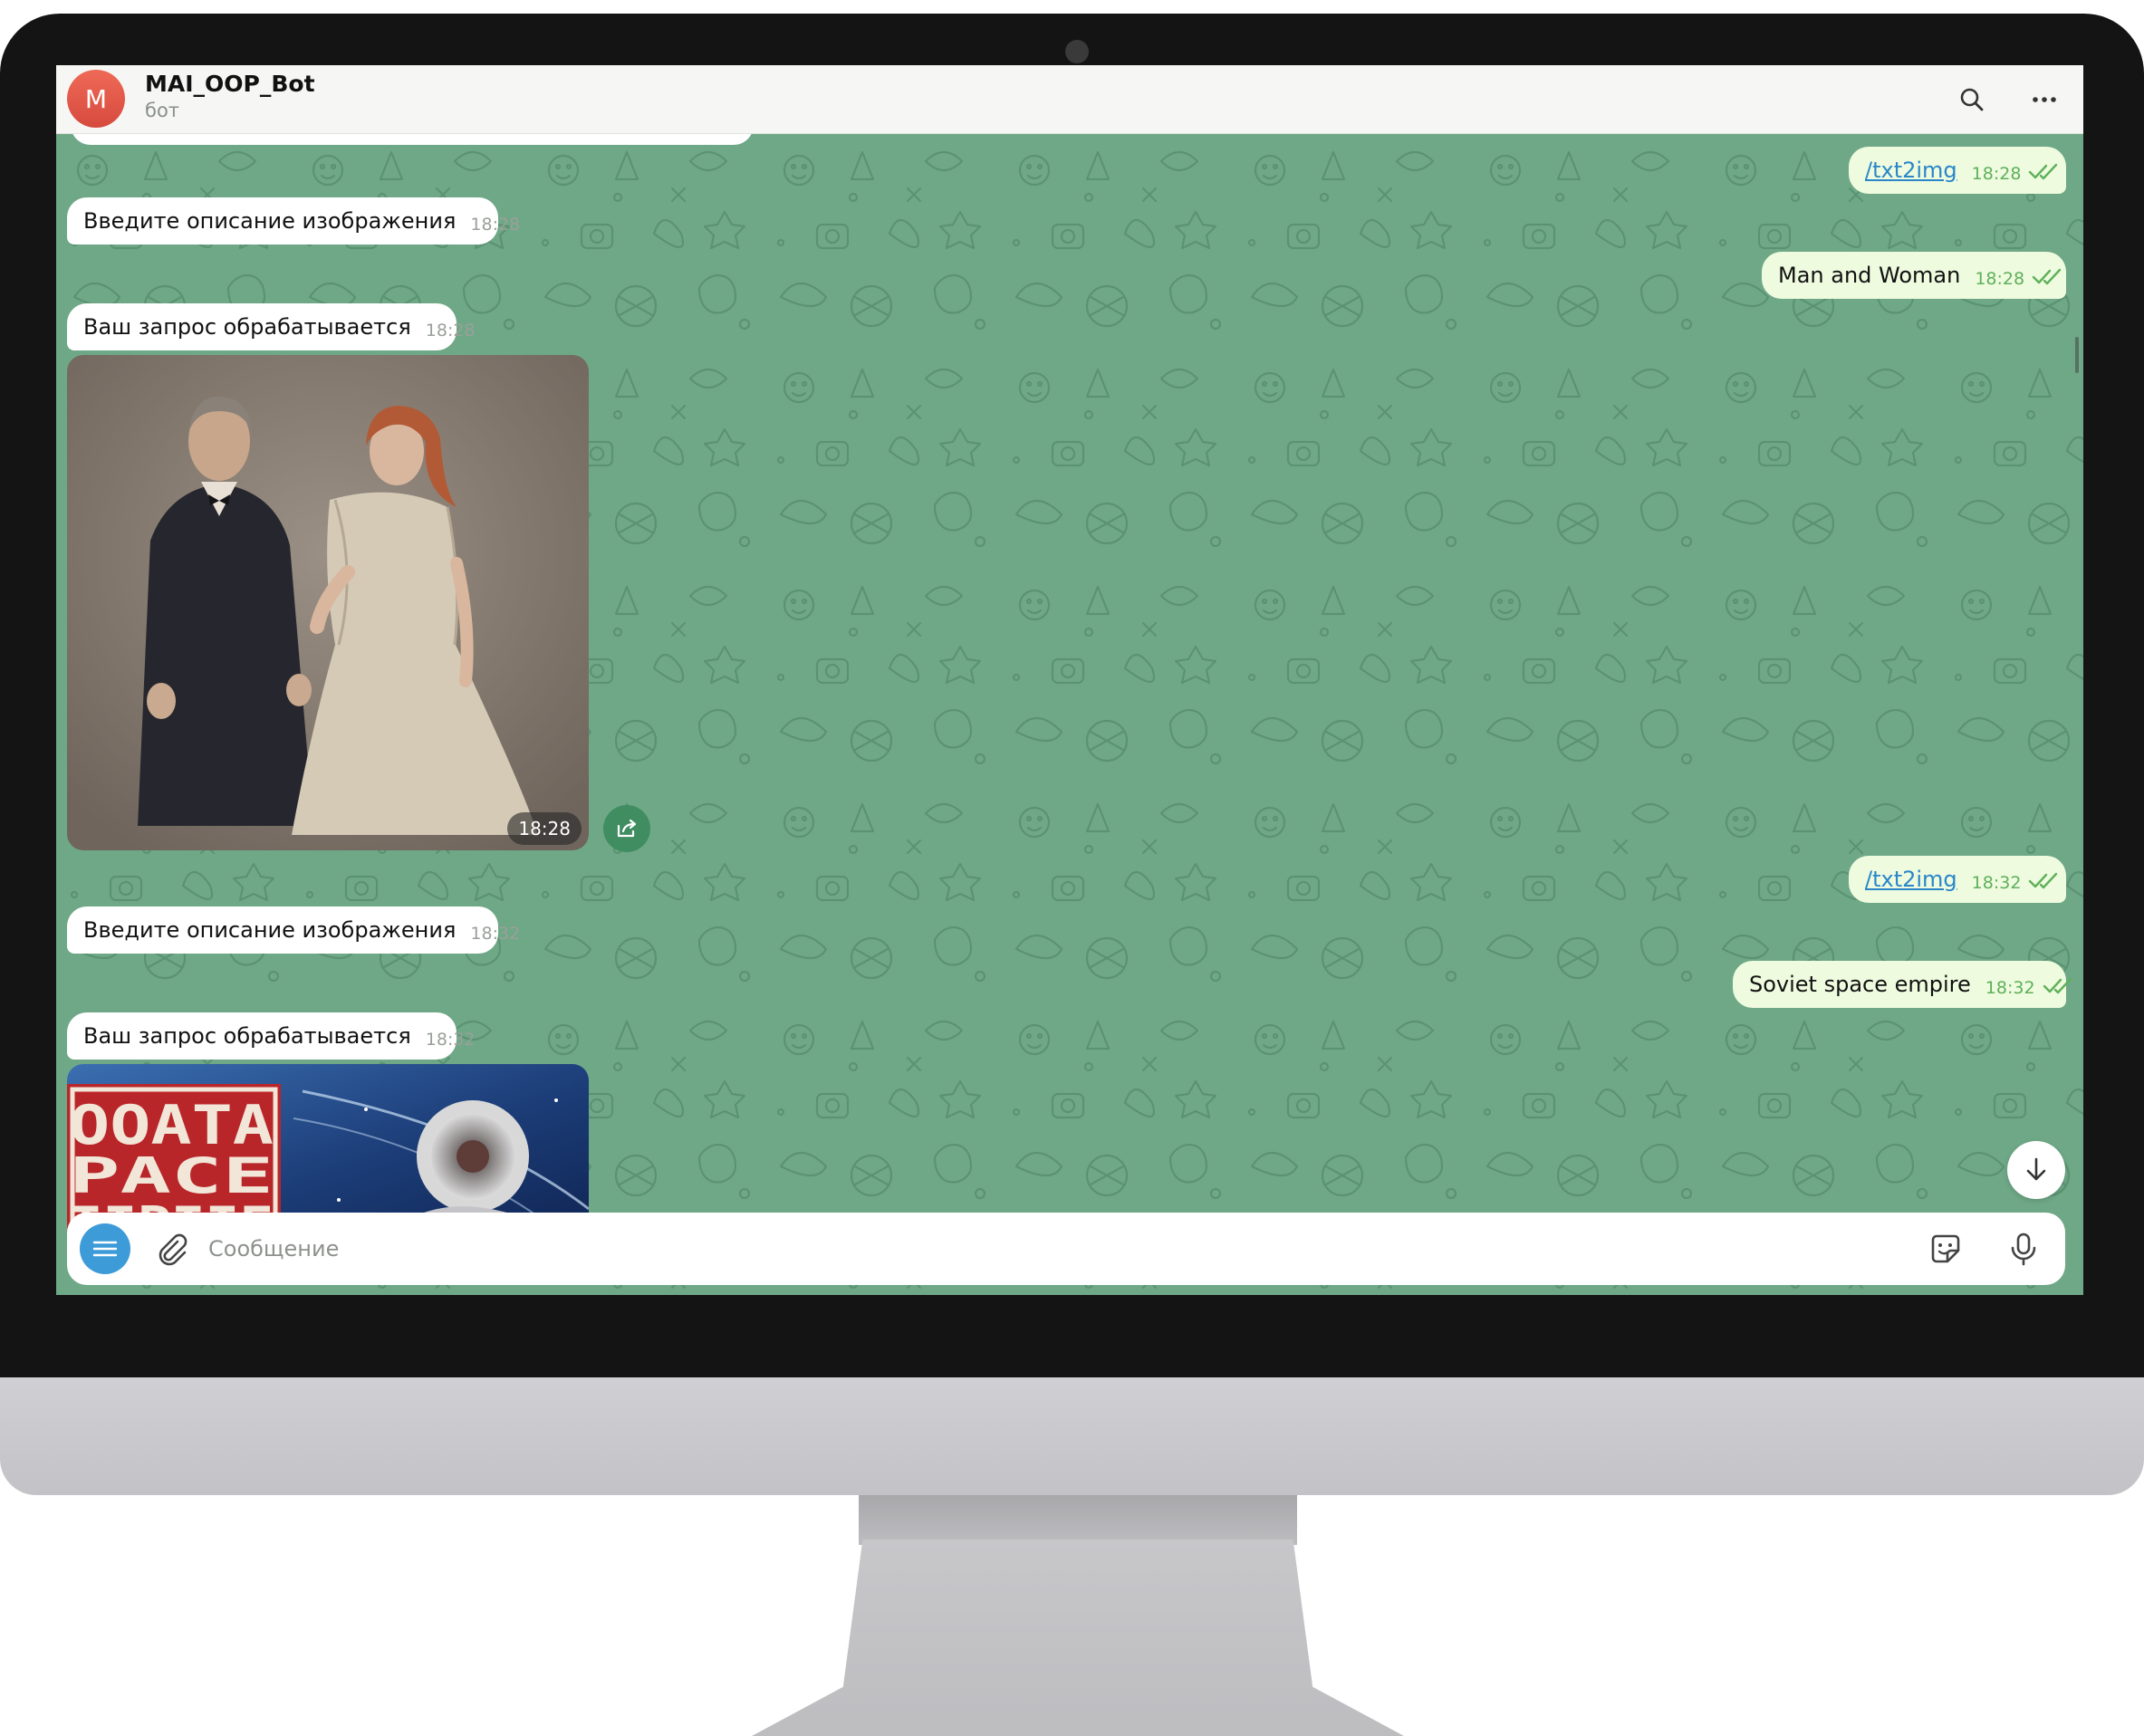  Describe the element at coordinates (1869, 275) in the screenshot. I see `message-text: Man and Woman` at that location.